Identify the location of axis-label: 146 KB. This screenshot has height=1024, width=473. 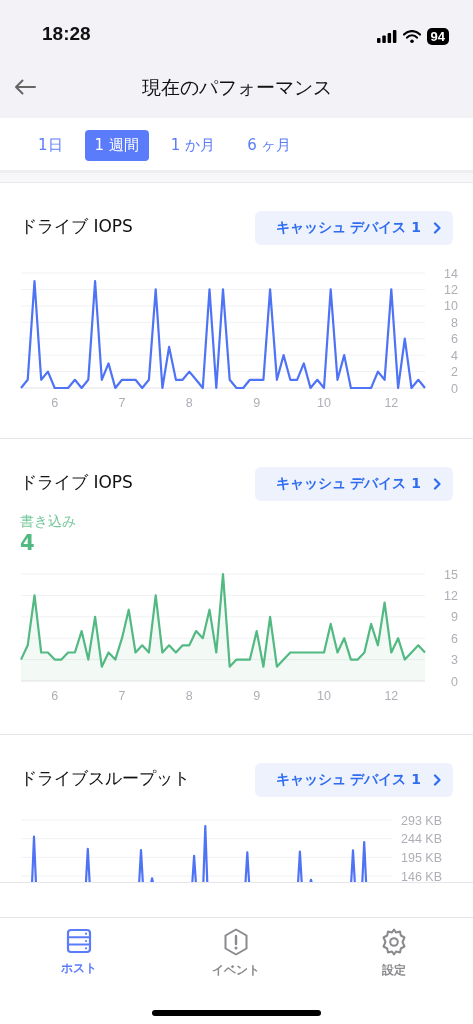
(421, 875).